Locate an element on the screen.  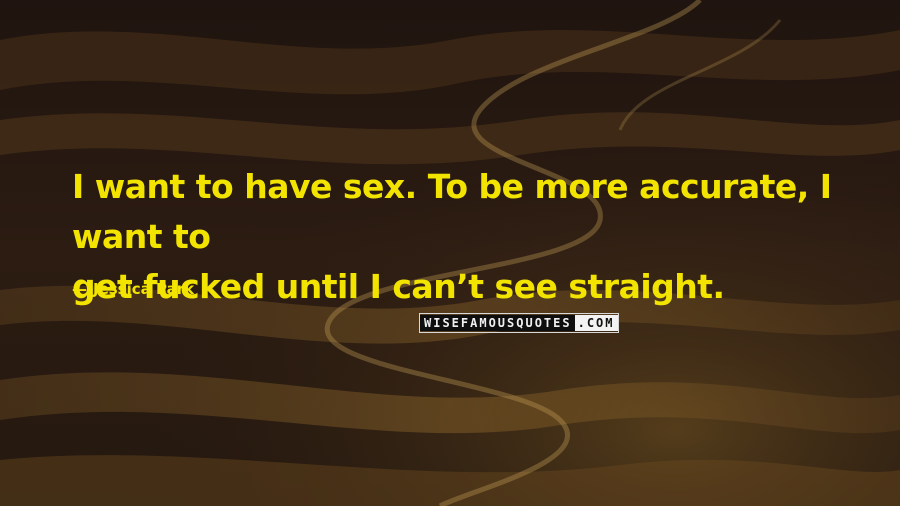
site-watermark: WISEFAMOUSQUOTES .COM is located at coordinates (519, 323).